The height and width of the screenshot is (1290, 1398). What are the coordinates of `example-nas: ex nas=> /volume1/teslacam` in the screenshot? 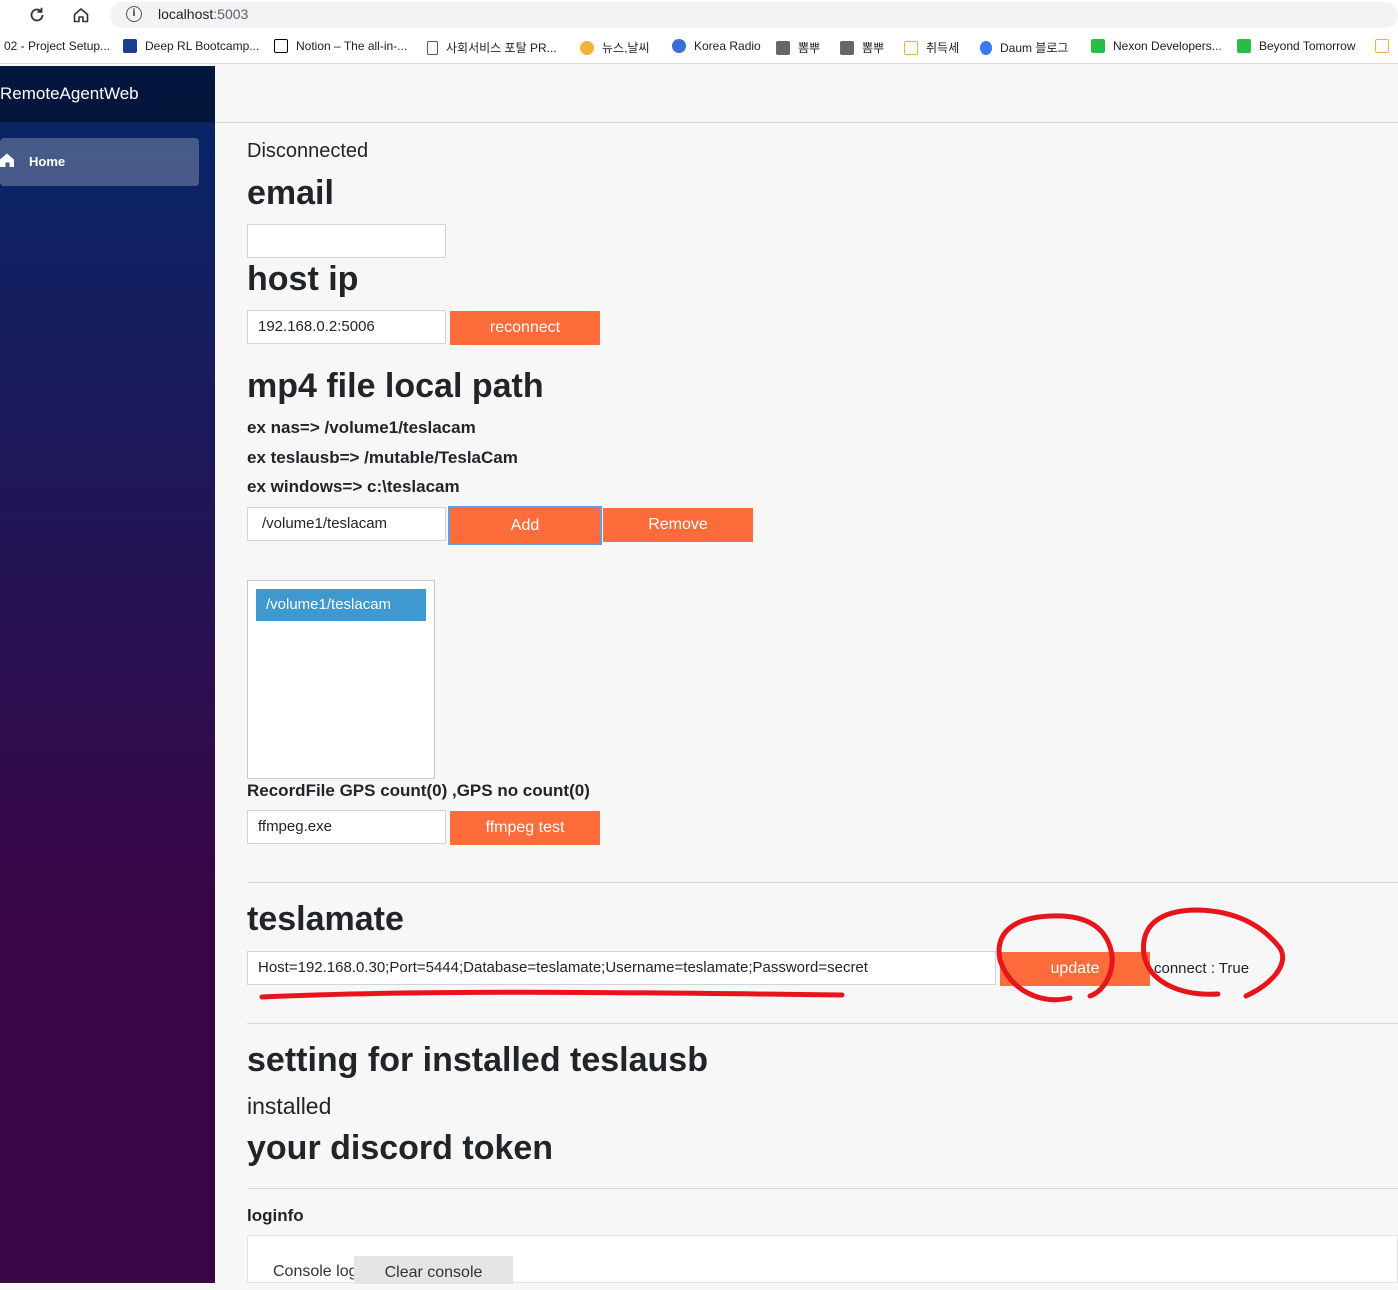 It's located at (361, 427).